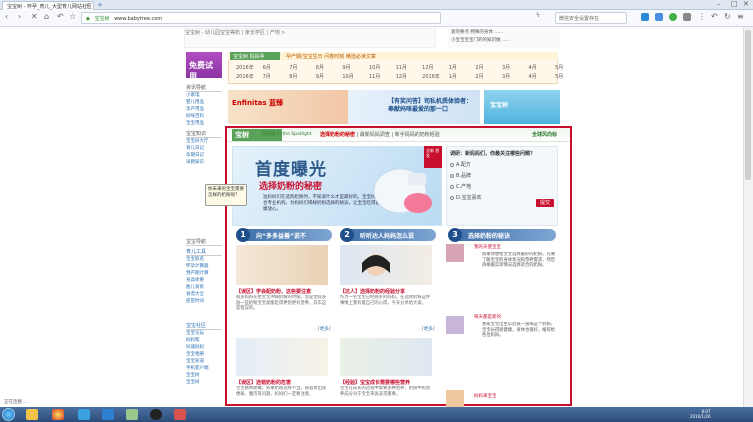 The height and width of the screenshot is (422, 753). I want to click on nav-link: 宝宝树大厅, so click(204, 141).